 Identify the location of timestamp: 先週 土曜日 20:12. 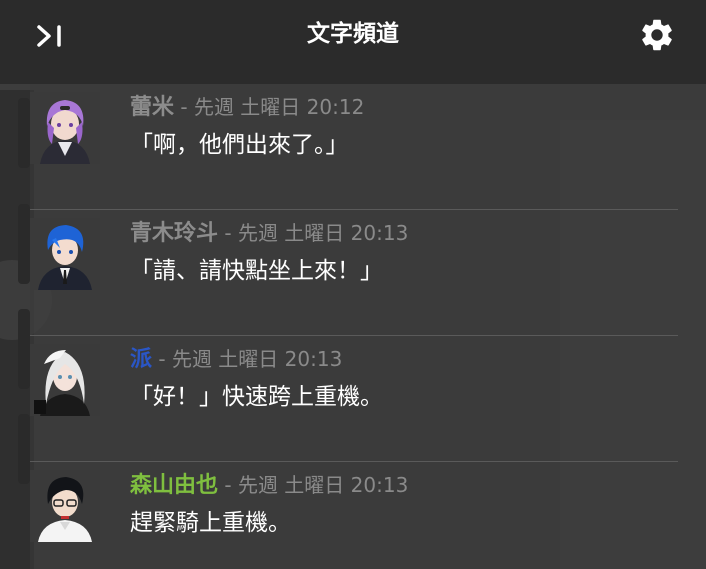
(279, 107).